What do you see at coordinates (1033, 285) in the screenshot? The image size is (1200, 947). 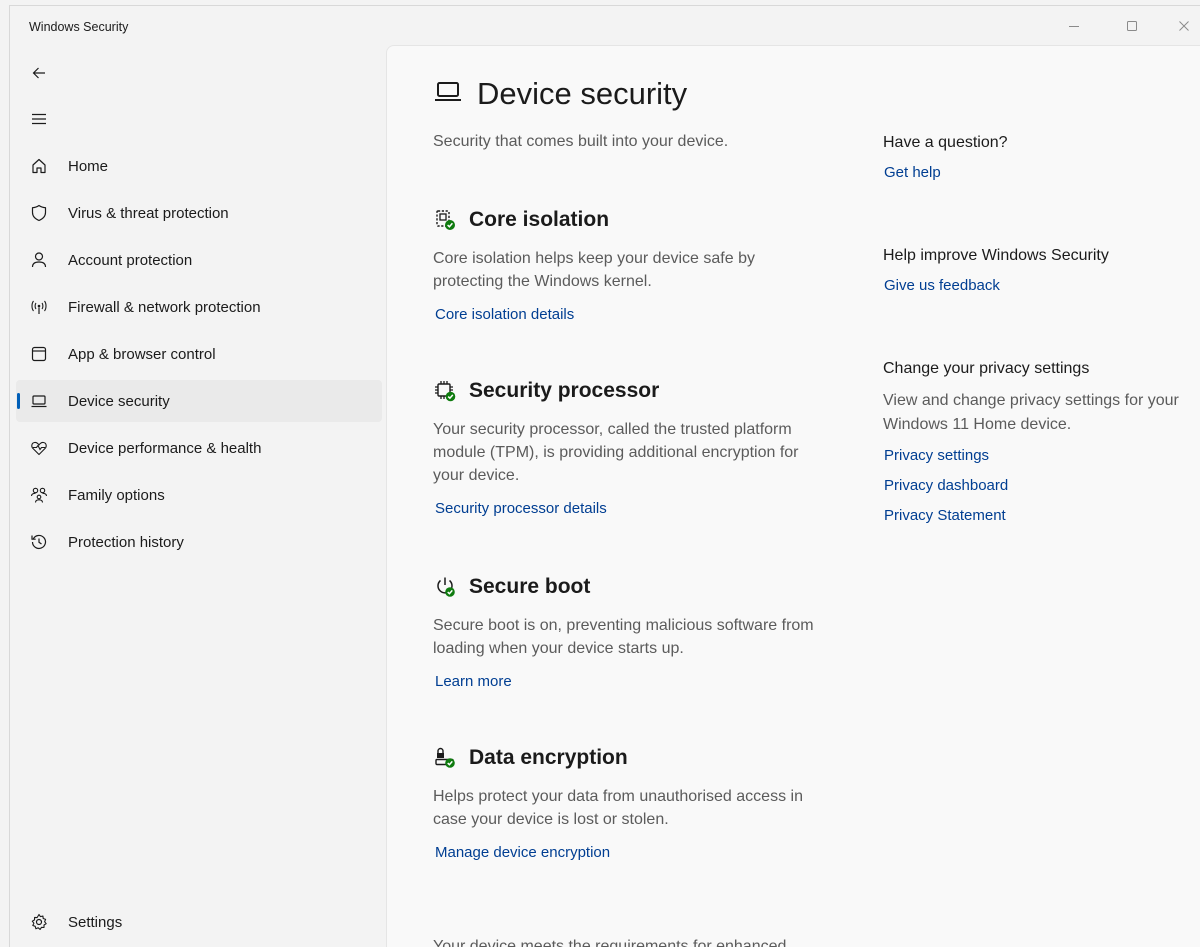 I see `give-feedback-link: Give us feedback` at bounding box center [1033, 285].